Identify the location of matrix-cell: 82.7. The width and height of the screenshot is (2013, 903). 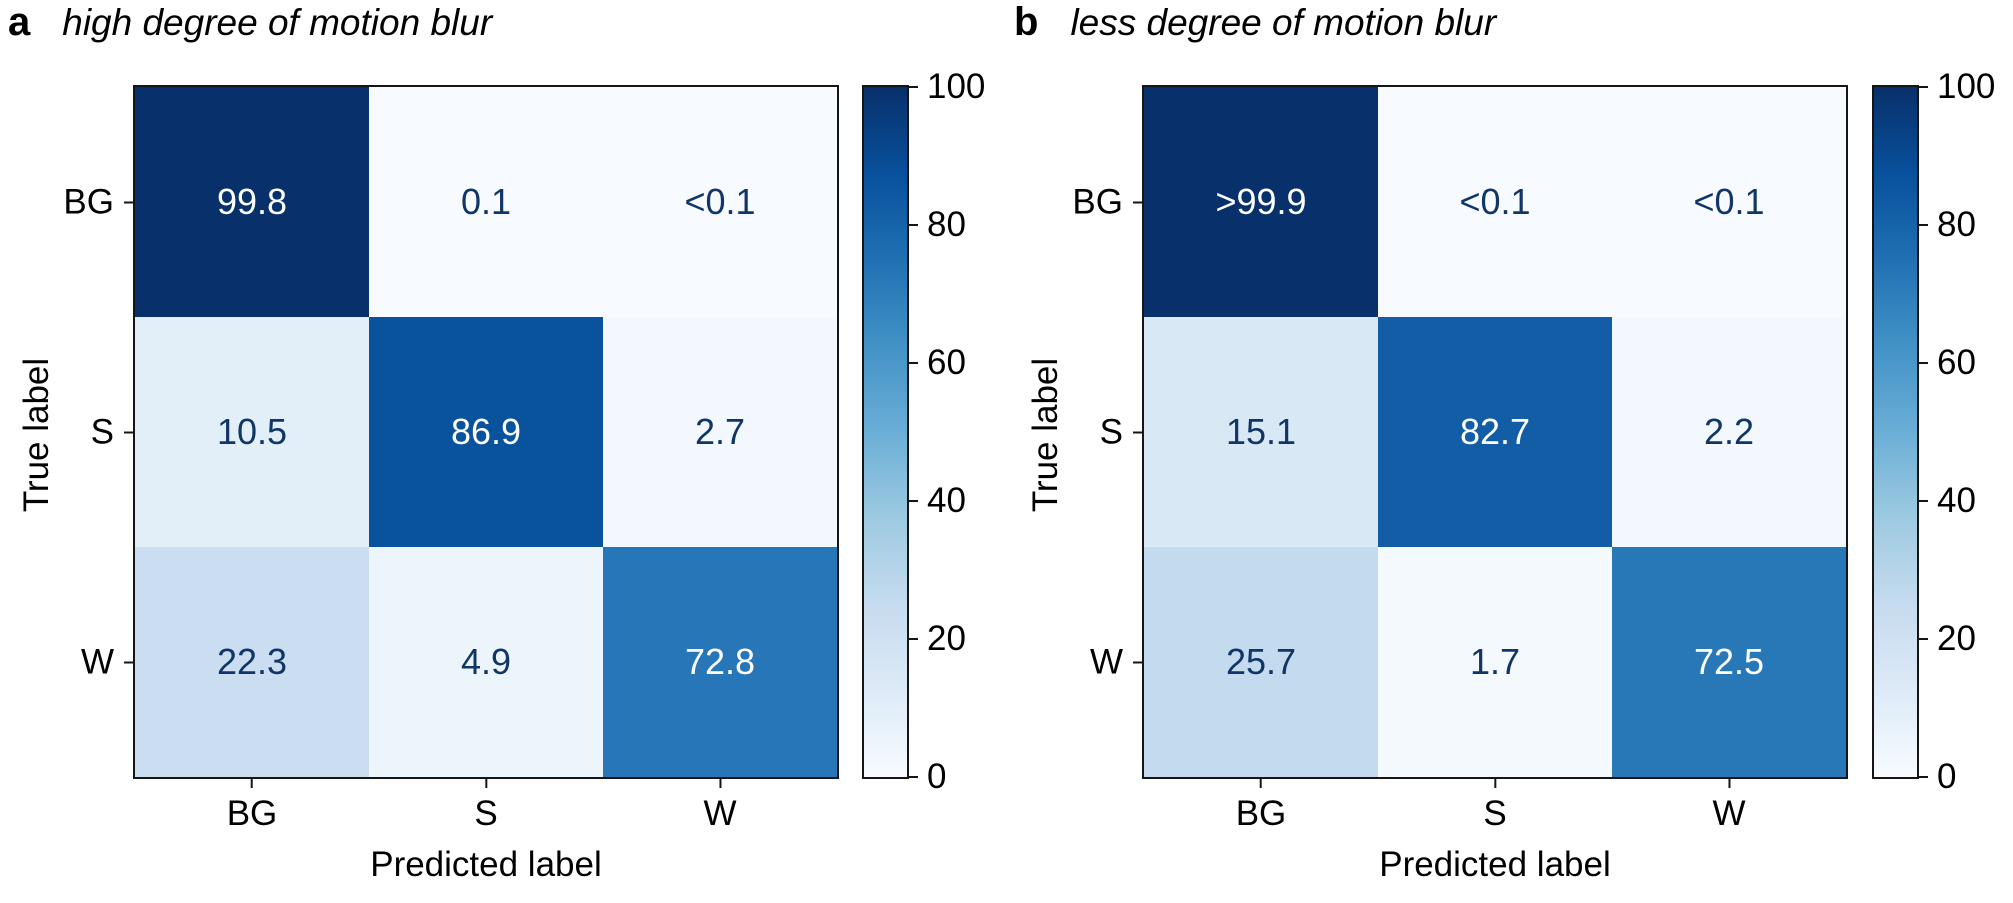
(1495, 432).